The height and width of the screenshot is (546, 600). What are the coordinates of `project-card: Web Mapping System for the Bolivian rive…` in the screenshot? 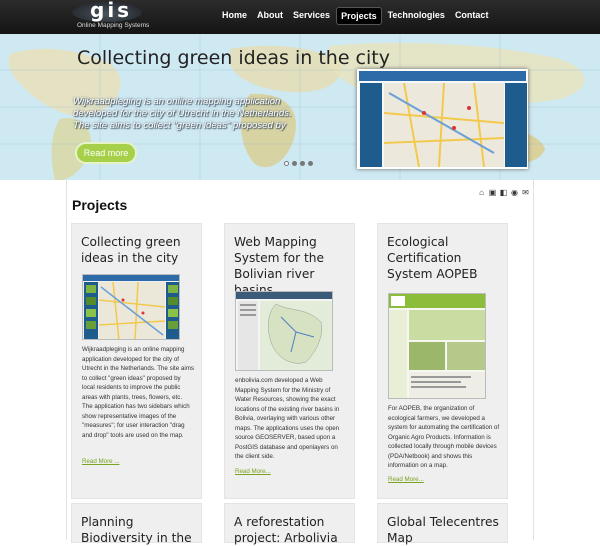 It's located at (289, 361).